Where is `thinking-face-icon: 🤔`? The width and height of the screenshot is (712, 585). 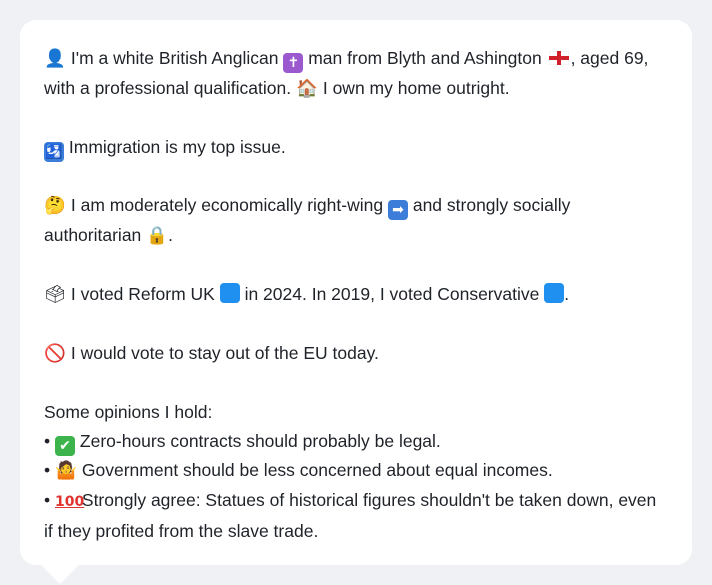
thinking-face-icon: 🤔 is located at coordinates (55, 206).